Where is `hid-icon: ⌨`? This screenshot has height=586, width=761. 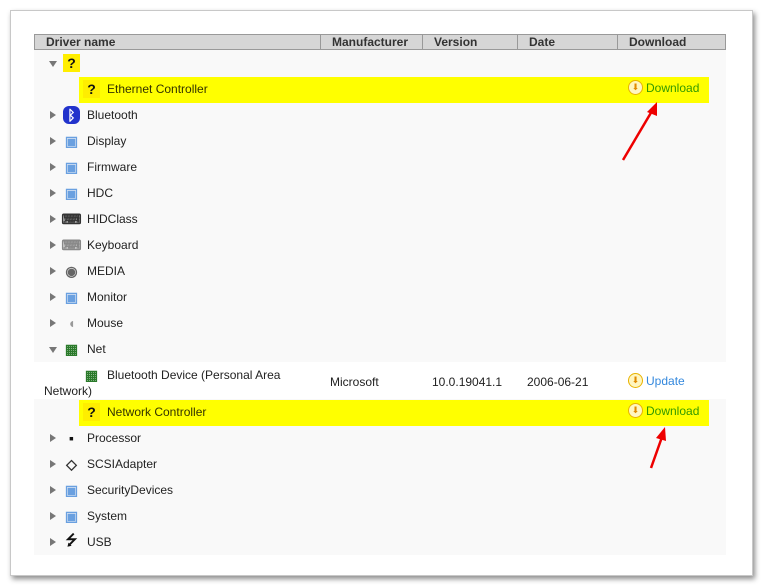 hid-icon: ⌨ is located at coordinates (71, 218).